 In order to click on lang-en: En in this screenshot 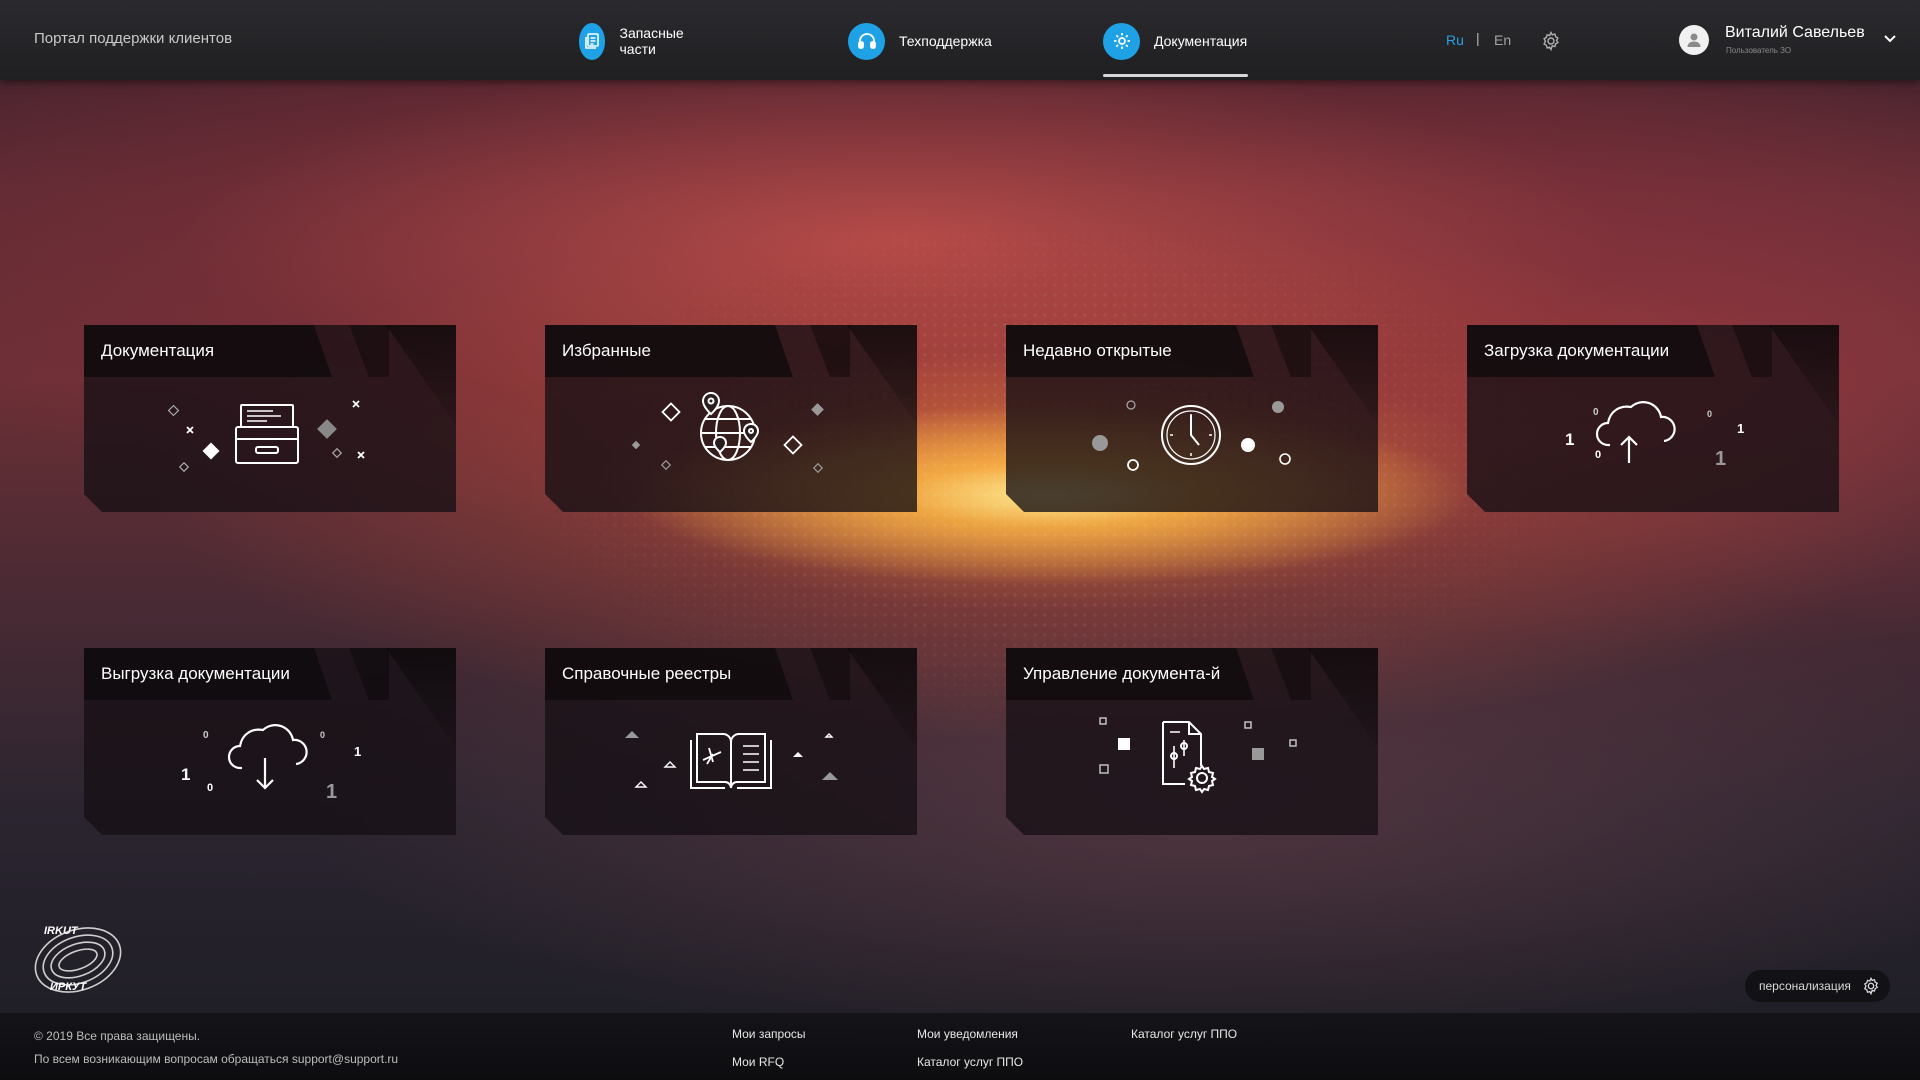, I will do `click(1502, 40)`.